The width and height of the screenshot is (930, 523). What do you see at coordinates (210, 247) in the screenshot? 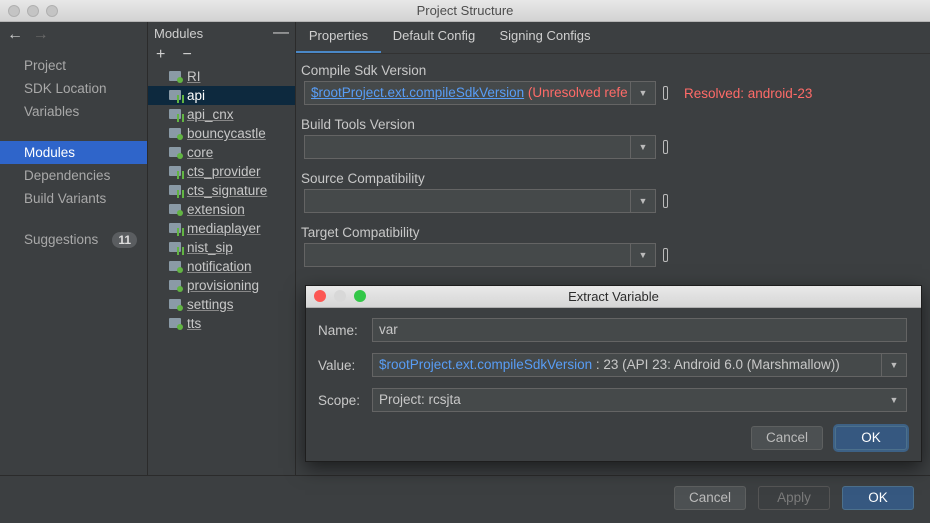
I see `module-name: nist_sip` at bounding box center [210, 247].